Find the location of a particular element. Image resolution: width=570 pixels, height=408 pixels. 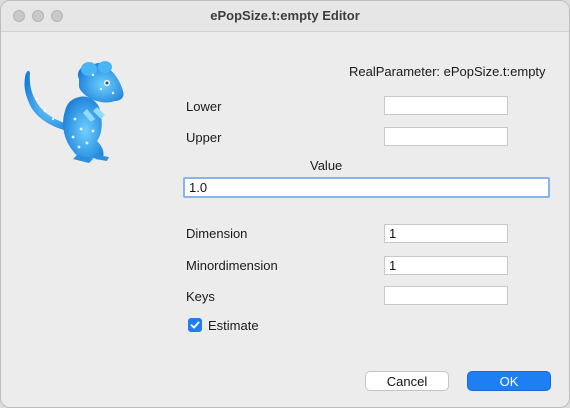

title-bar: ePopSize.t:empty Editor is located at coordinates (285, 16).